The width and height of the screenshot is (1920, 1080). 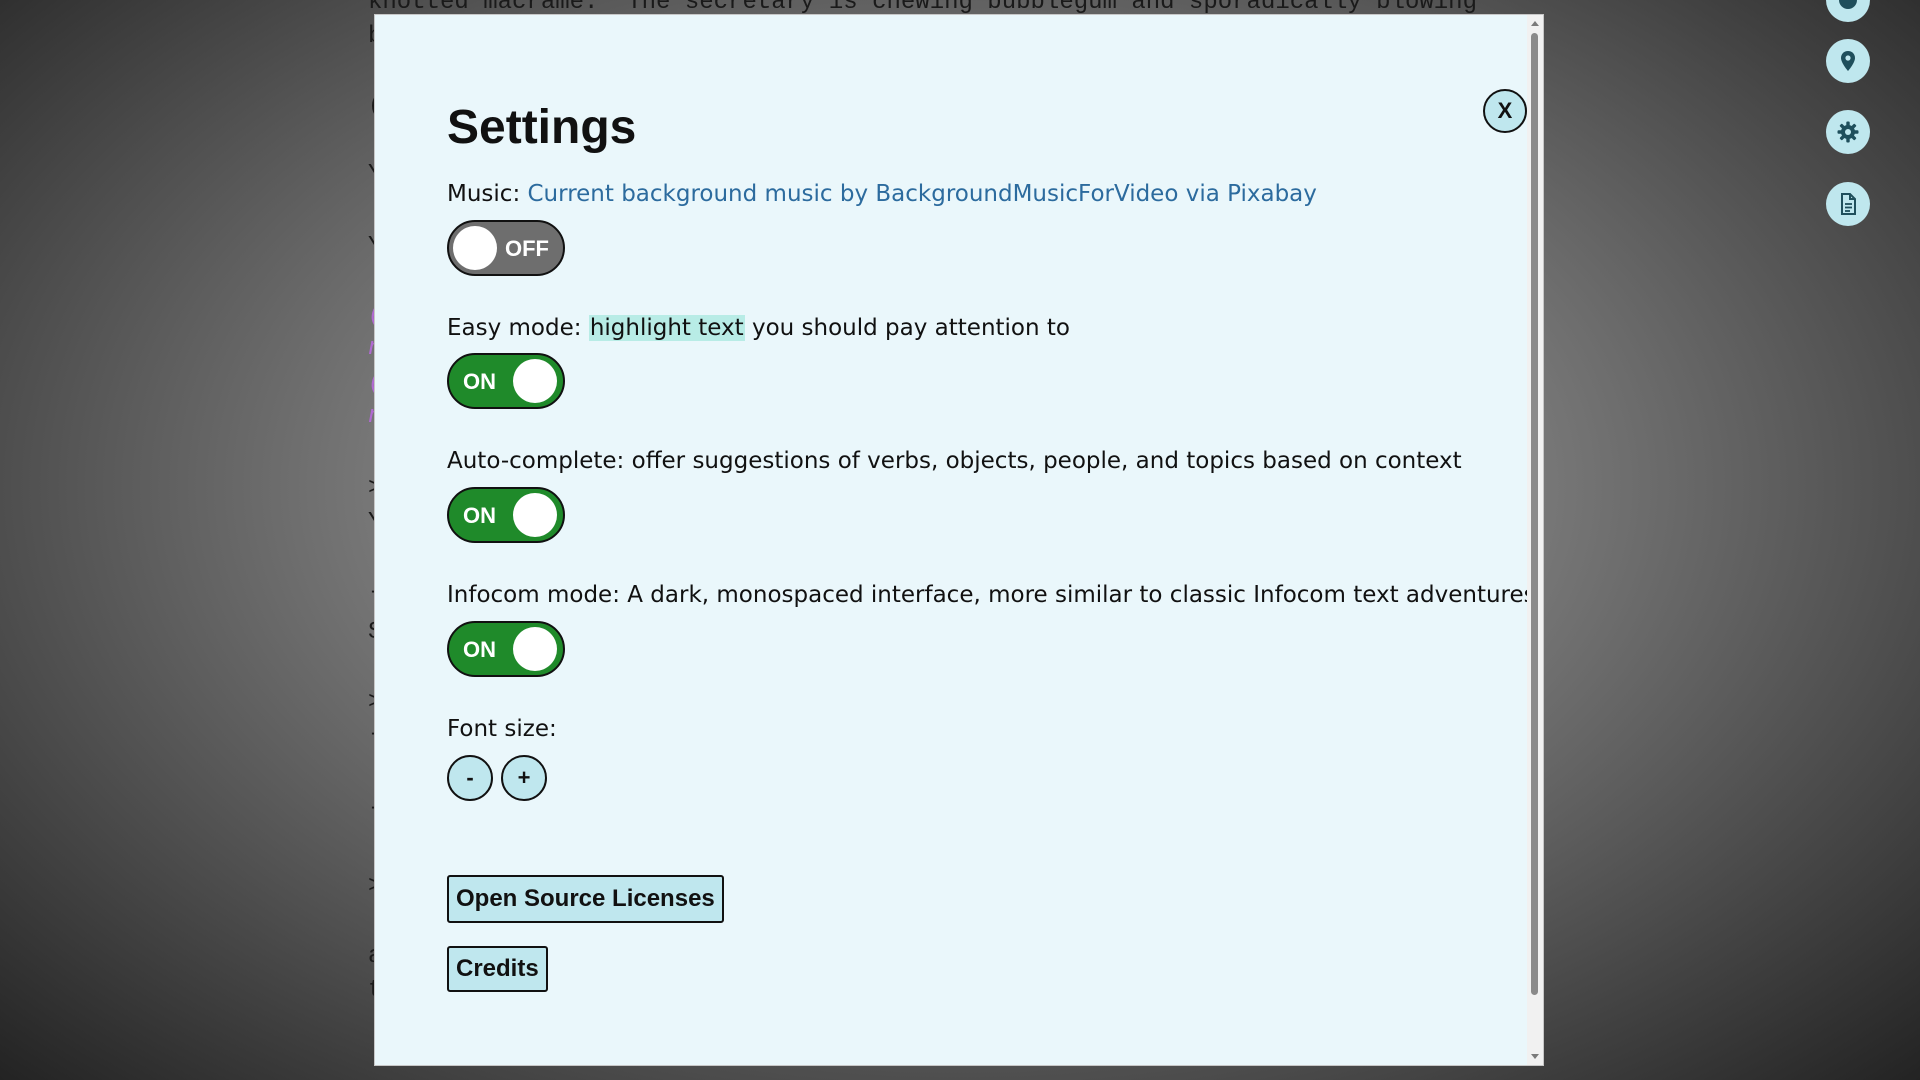 What do you see at coordinates (518, 328) in the screenshot?
I see `easy-mode-prefix: Easy mode:` at bounding box center [518, 328].